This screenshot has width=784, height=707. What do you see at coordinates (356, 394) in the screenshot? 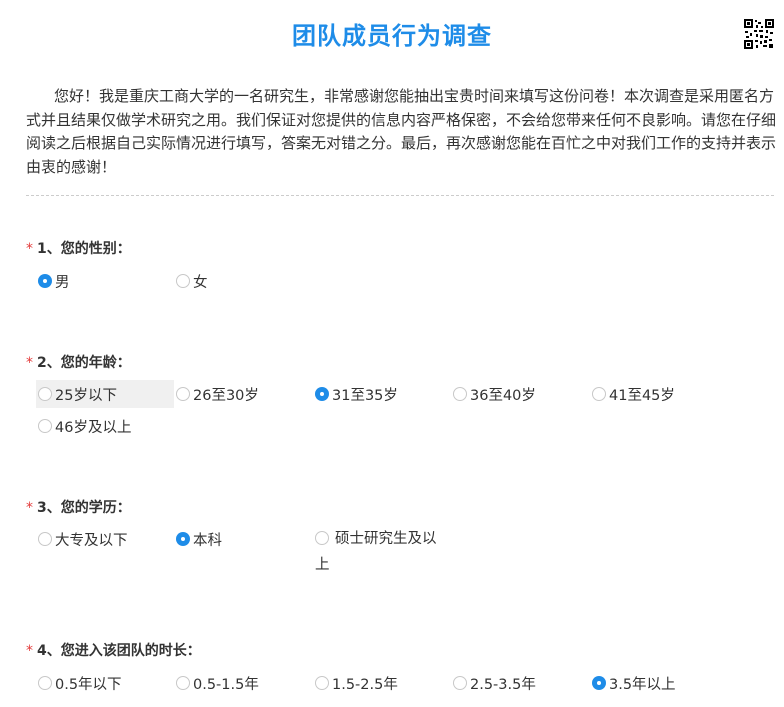
I see `option-age-31-35: 31至35岁` at bounding box center [356, 394].